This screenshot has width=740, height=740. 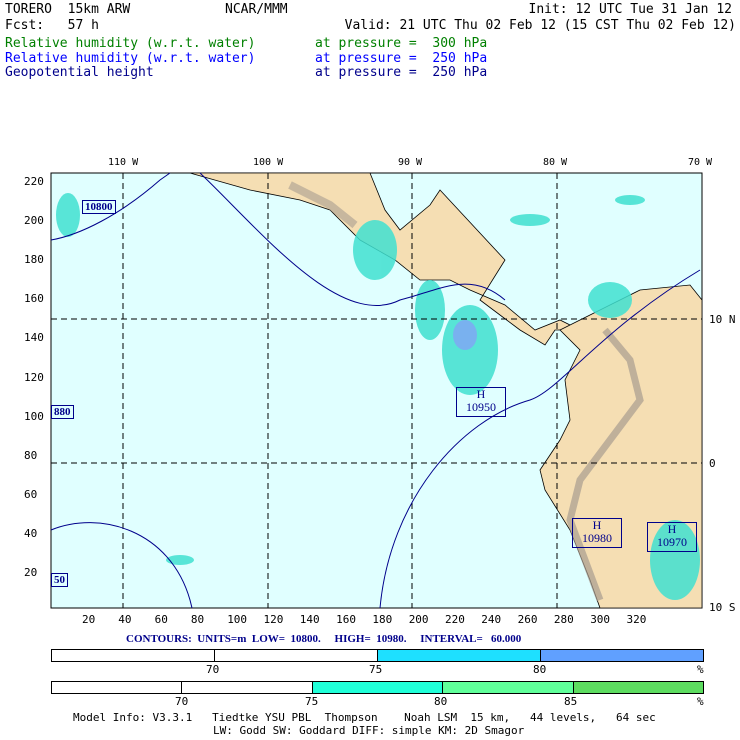 I want to click on x-tick-label: 100, so click(x=237, y=619).